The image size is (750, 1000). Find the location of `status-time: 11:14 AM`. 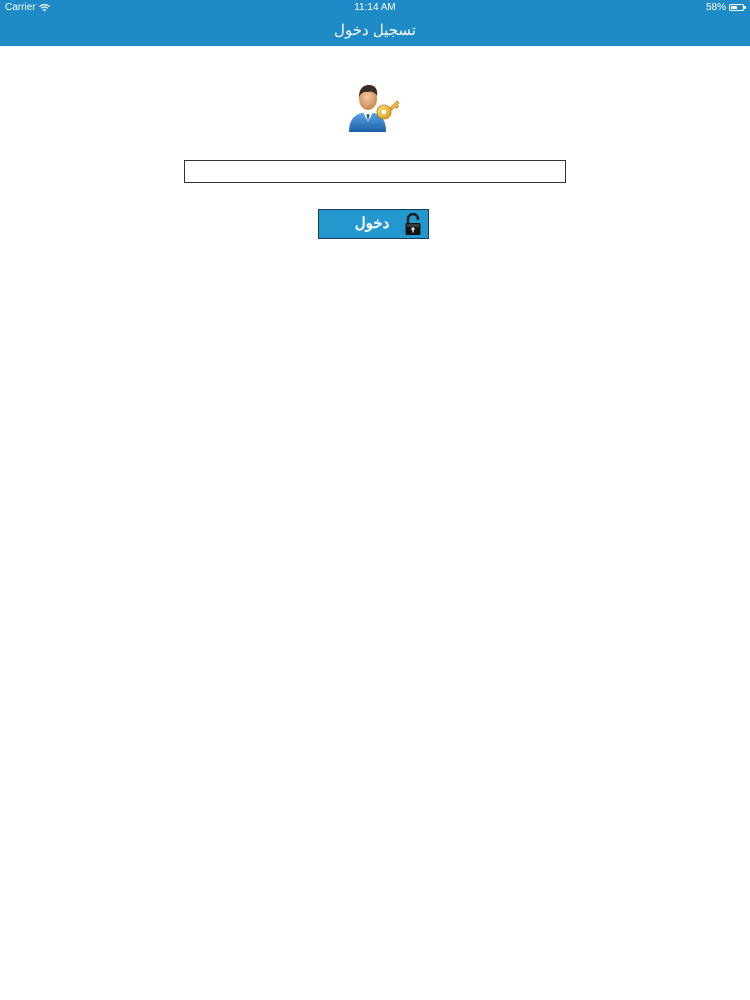

status-time: 11:14 AM is located at coordinates (375, 7).